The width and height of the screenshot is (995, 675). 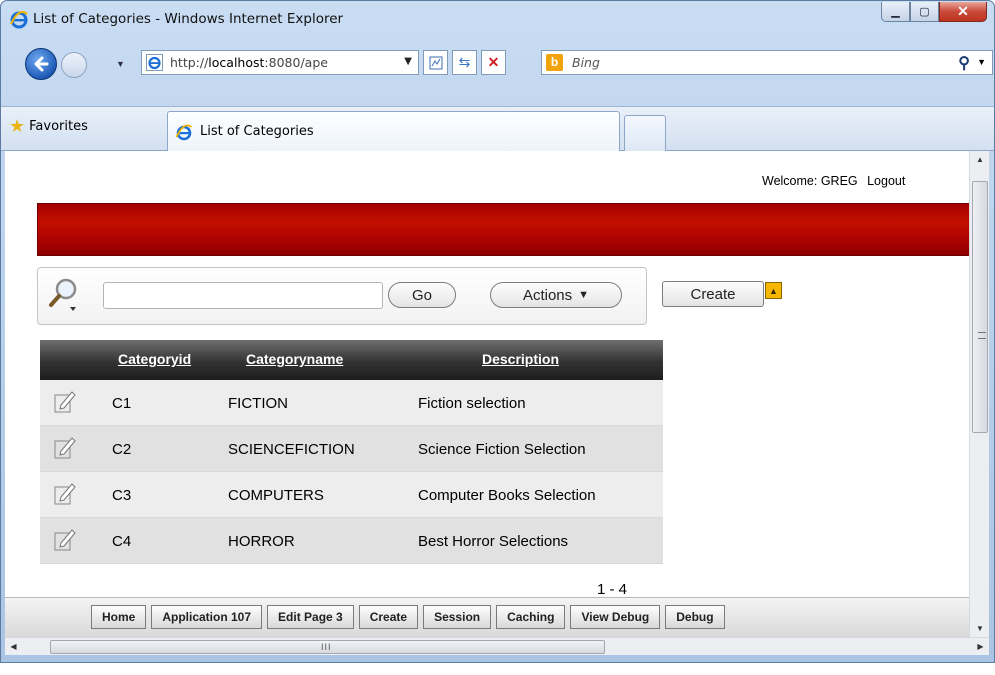 What do you see at coordinates (294, 359) in the screenshot?
I see `column-header-categoryname: Categoryname` at bounding box center [294, 359].